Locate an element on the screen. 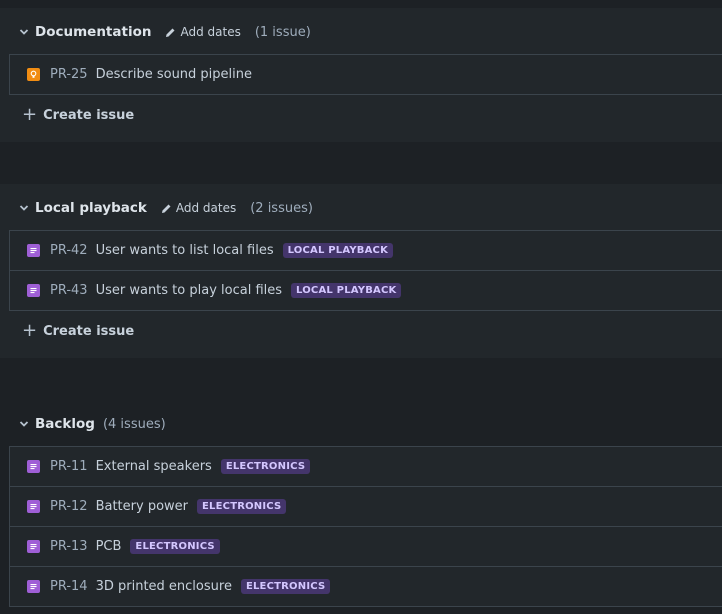 This screenshot has width=722, height=614. issue-summary: User wants to play local files is located at coordinates (189, 290).